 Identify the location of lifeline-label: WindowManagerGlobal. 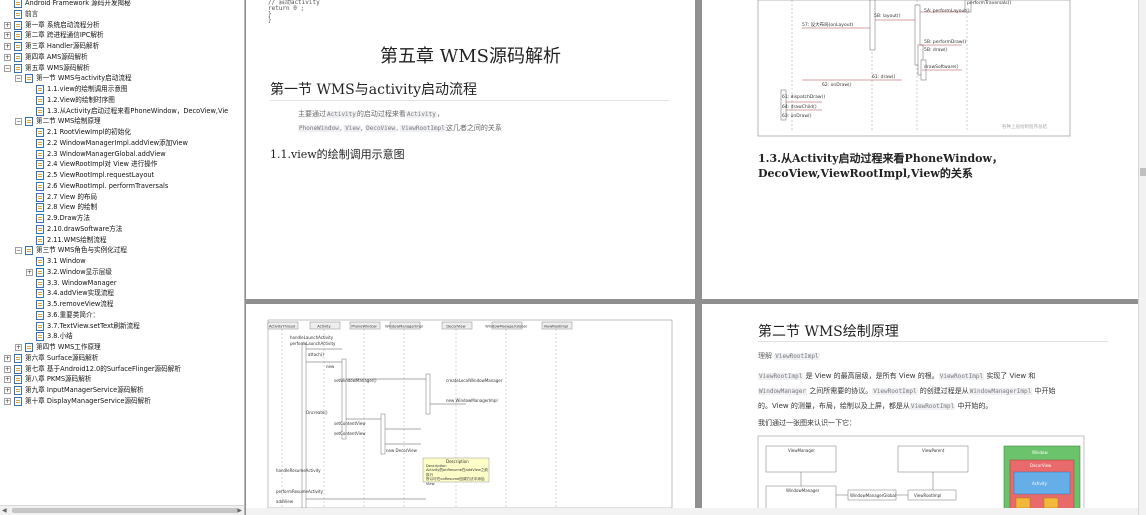
(505, 327).